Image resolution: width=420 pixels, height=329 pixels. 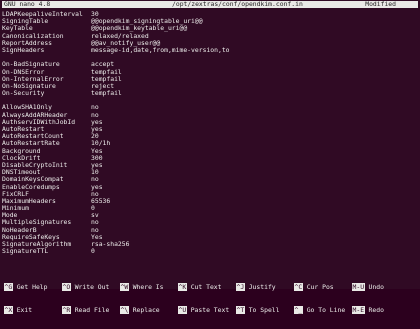 What do you see at coordinates (376, 309) in the screenshot?
I see `shortcut-label: Redo` at bounding box center [376, 309].